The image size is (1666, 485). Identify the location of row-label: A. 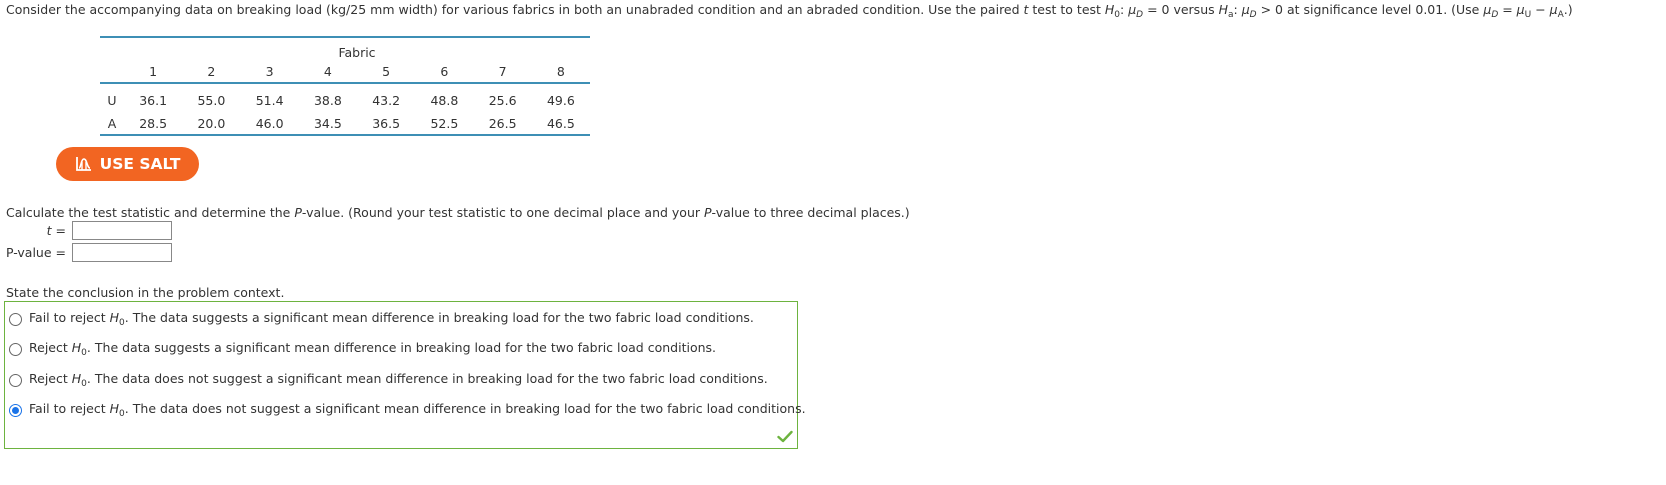
(112, 124).